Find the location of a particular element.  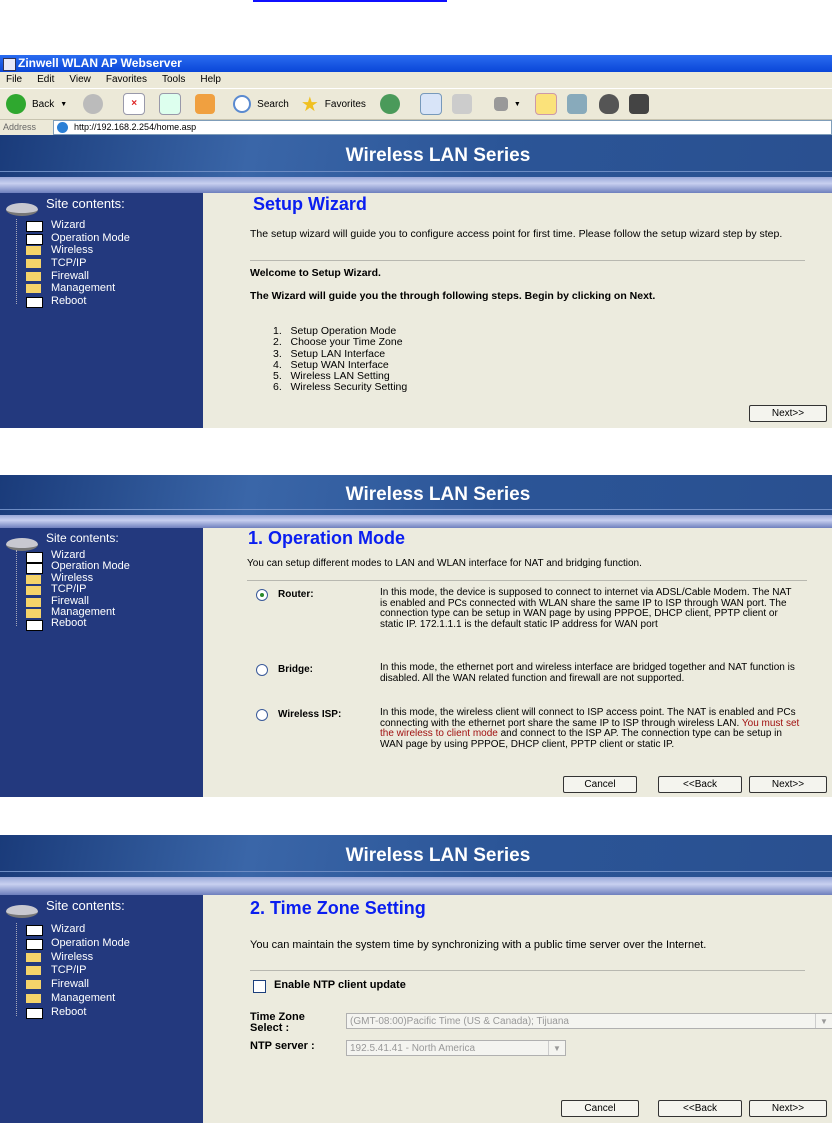

favorites-star-icon: ★ is located at coordinates (310, 104).